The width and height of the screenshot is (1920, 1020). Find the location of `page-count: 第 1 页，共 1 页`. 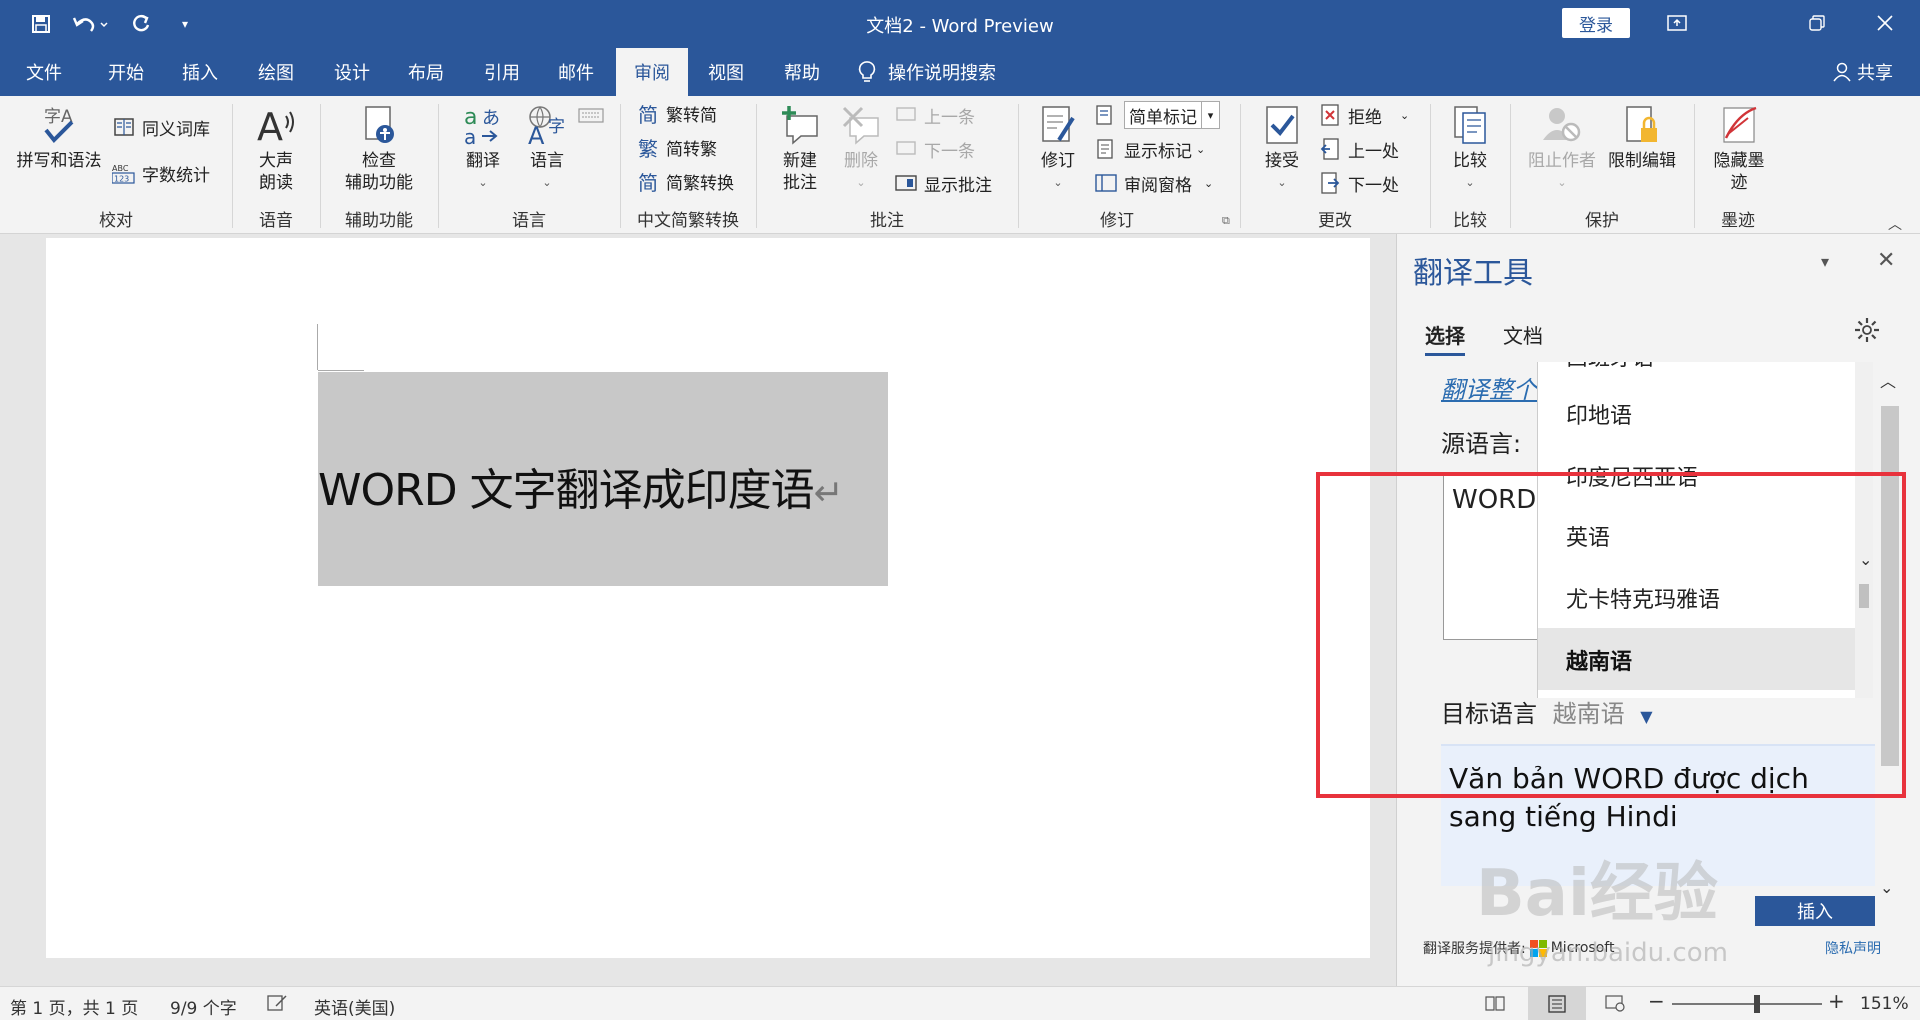

page-count: 第 1 页，共 1 页 is located at coordinates (74, 1006).